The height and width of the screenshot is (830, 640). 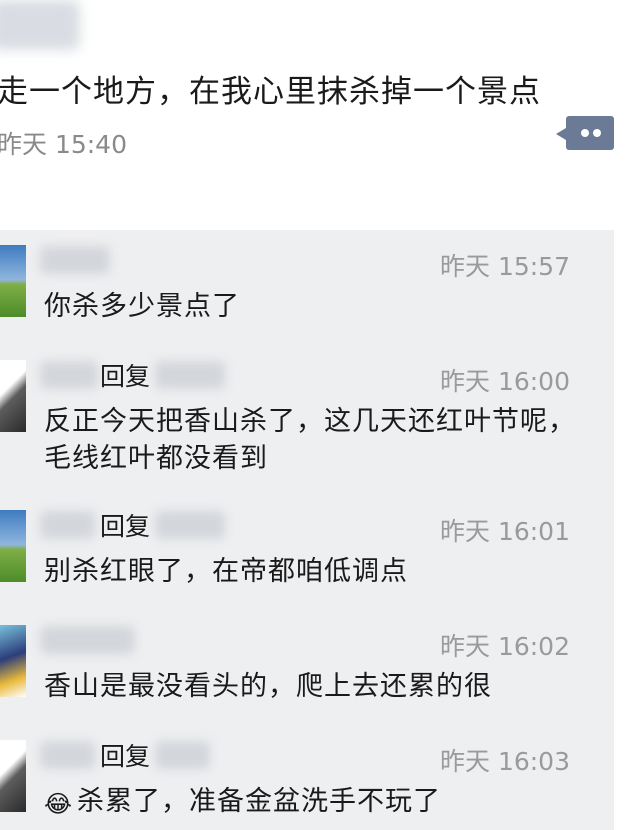 What do you see at coordinates (310, 440) in the screenshot?
I see `comment-text: 反正今天把香山杀了，这几天还红叶节呢，毛线红叶都没看到` at bounding box center [310, 440].